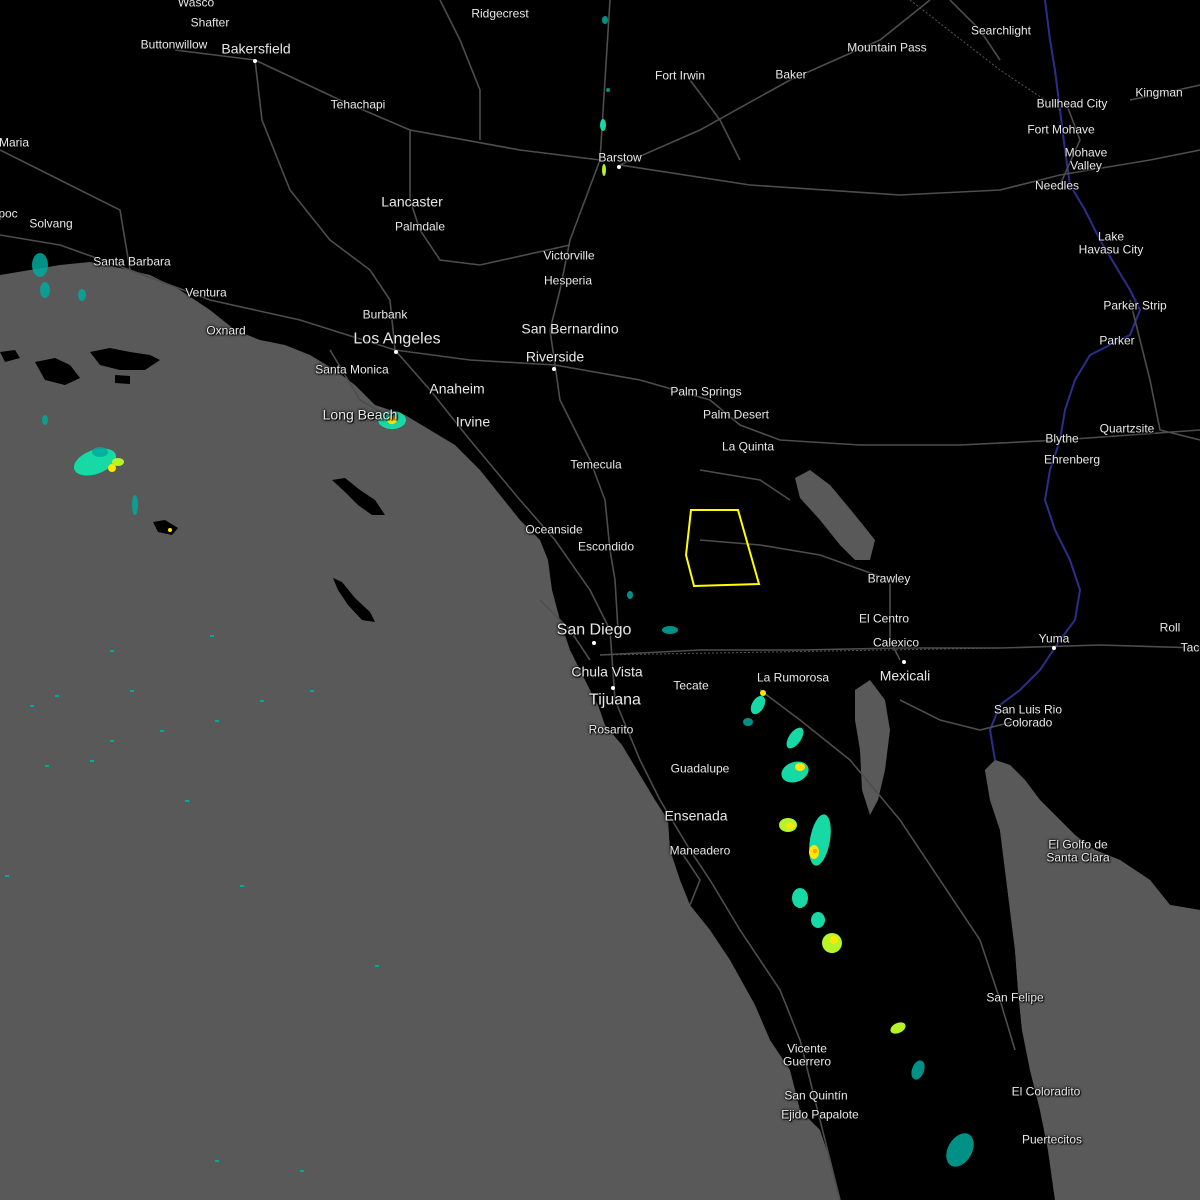 The image size is (1200, 1200). I want to click on label-san-felipe: San Felipe, so click(1015, 997).